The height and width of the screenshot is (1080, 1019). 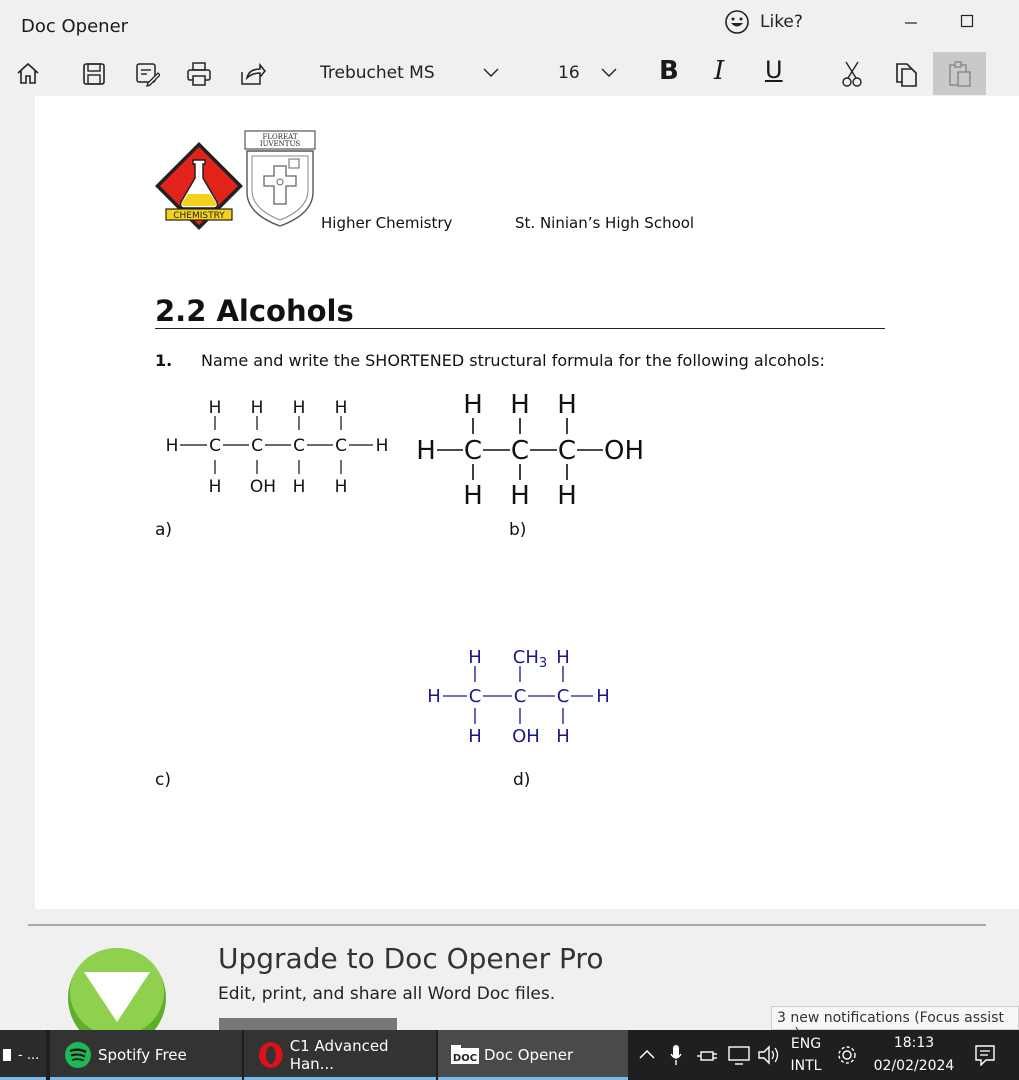 I want to click on cut-button, so click(x=852, y=74).